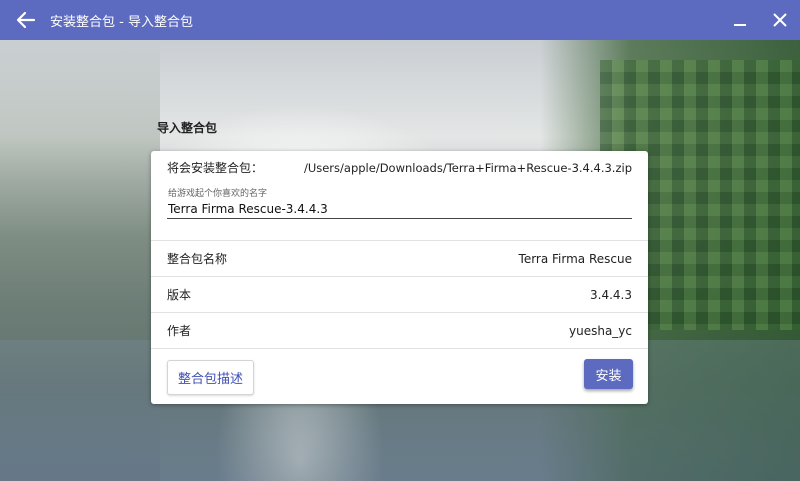  Describe the element at coordinates (399, 295) in the screenshot. I see `version-row: 版本 3.4.4.3` at that location.